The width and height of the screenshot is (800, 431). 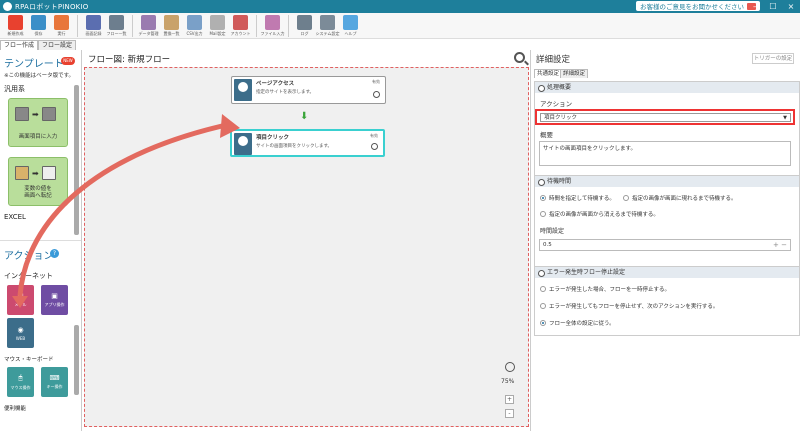 I want to click on action-tile-label: WEB, so click(x=20, y=338).